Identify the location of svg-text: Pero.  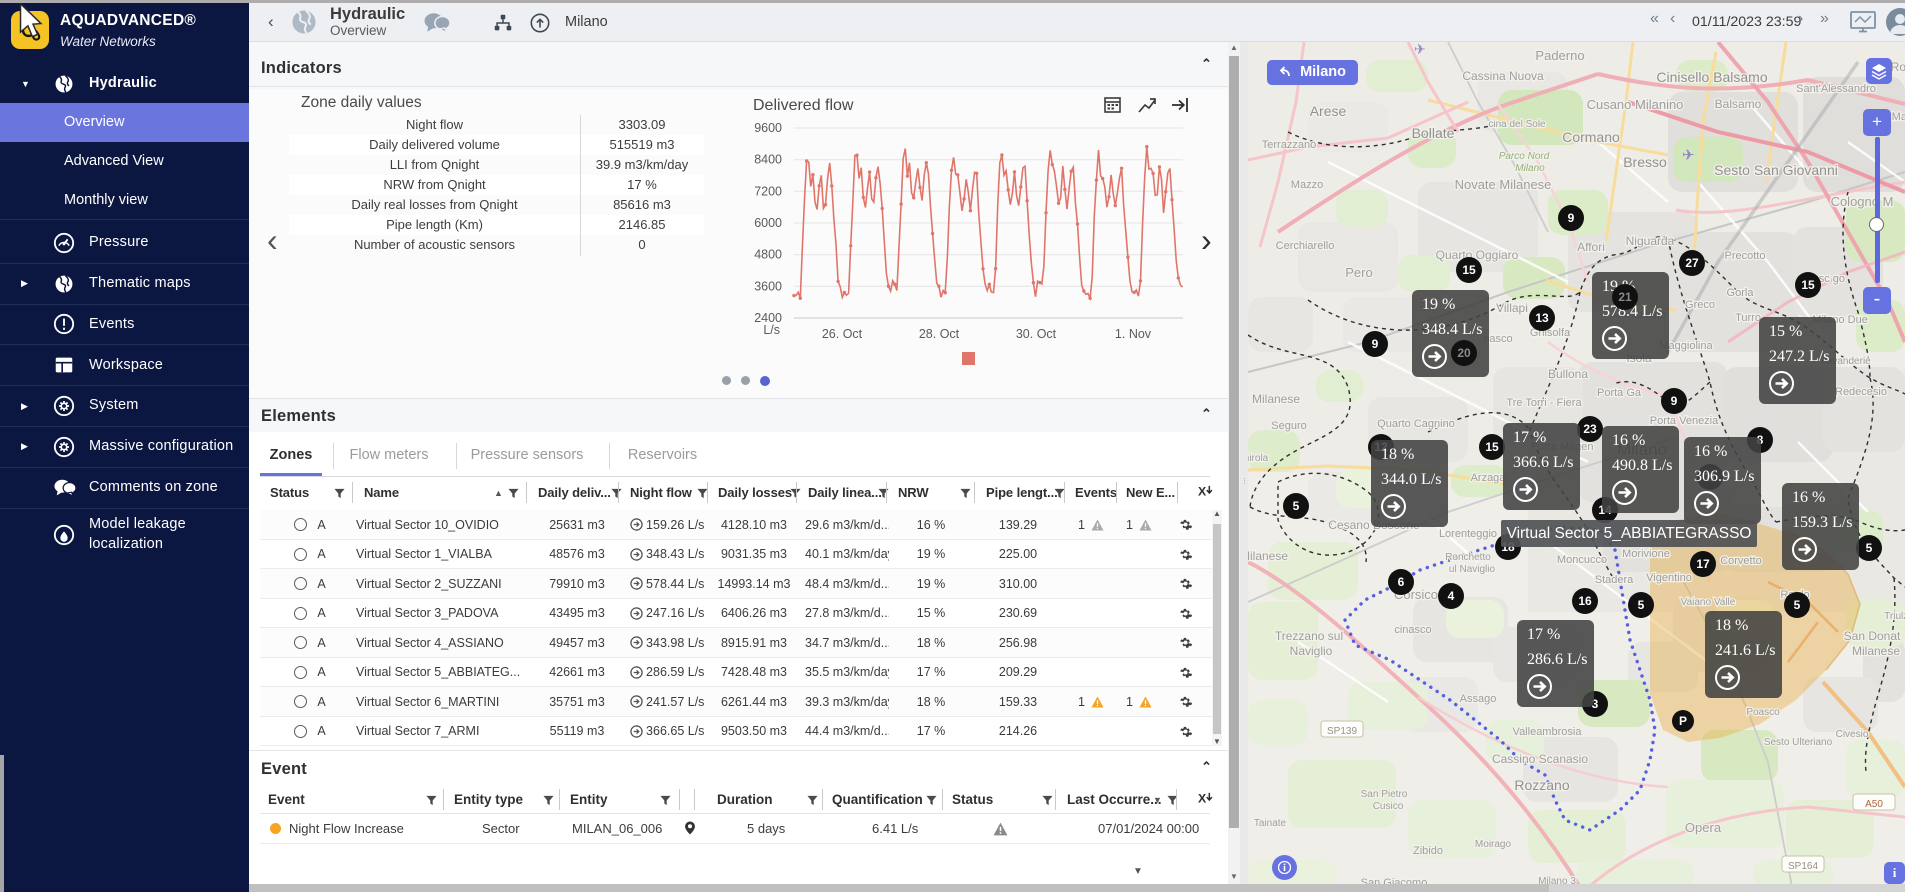
(1358, 272).